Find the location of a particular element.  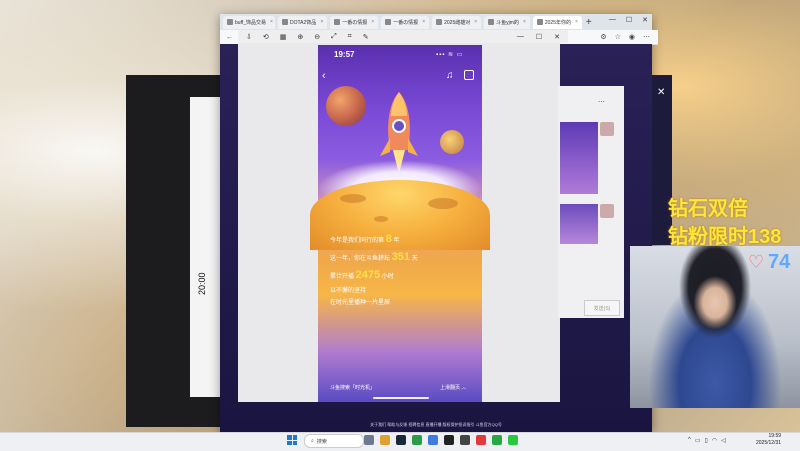

tab-1: buff_饰品交易 × is located at coordinates (249, 22).